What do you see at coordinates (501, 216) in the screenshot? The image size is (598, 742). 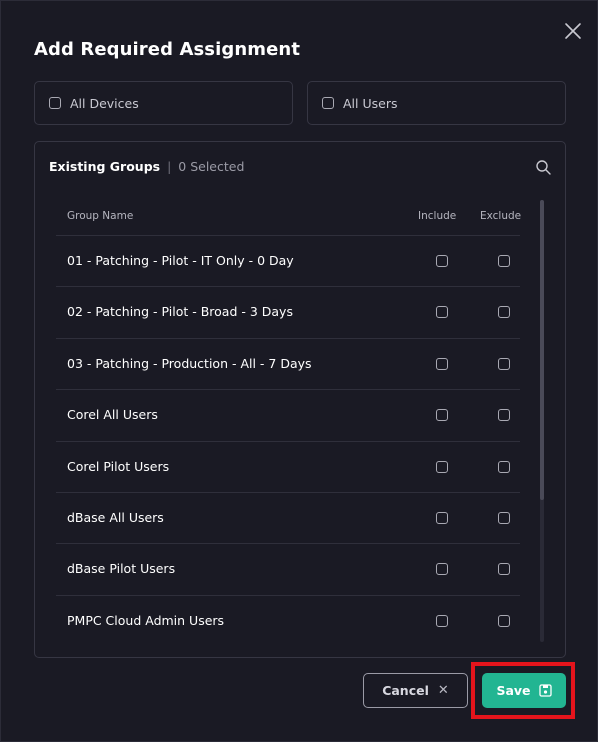 I see `column-header-exclude: Exclude` at bounding box center [501, 216].